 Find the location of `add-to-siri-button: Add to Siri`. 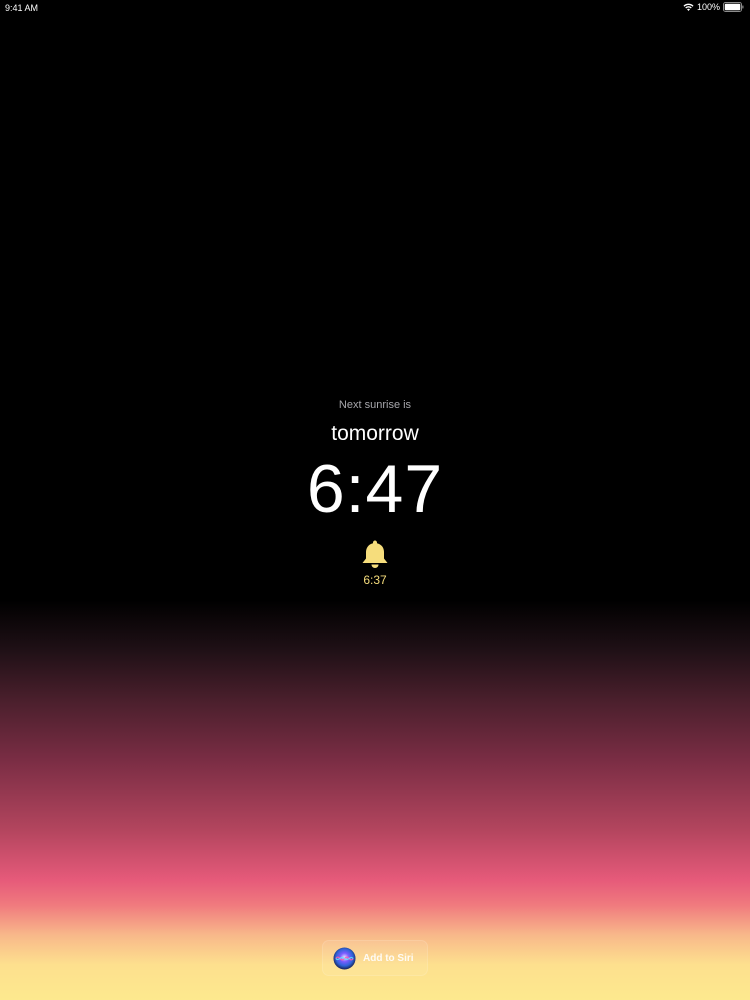

add-to-siri-button: Add to Siri is located at coordinates (375, 958).